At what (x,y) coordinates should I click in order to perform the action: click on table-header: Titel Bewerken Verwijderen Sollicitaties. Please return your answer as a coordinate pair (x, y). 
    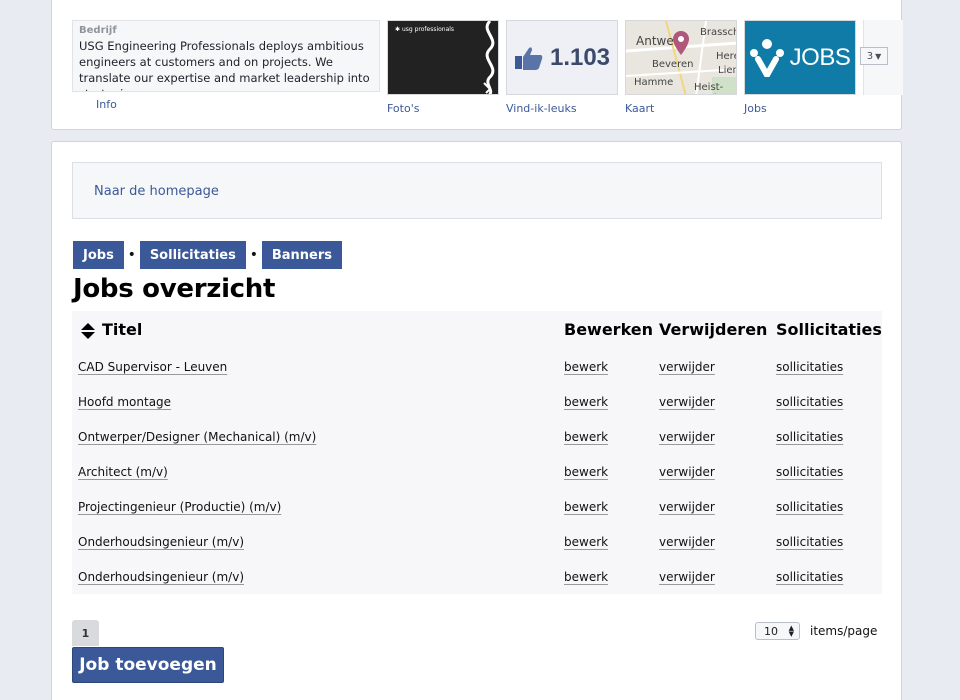
    Looking at the image, I should click on (477, 330).